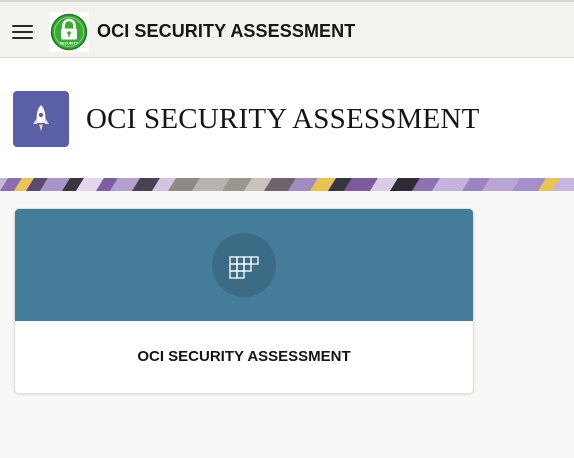 The image size is (574, 458). I want to click on grid-blocks-icon, so click(244, 265).